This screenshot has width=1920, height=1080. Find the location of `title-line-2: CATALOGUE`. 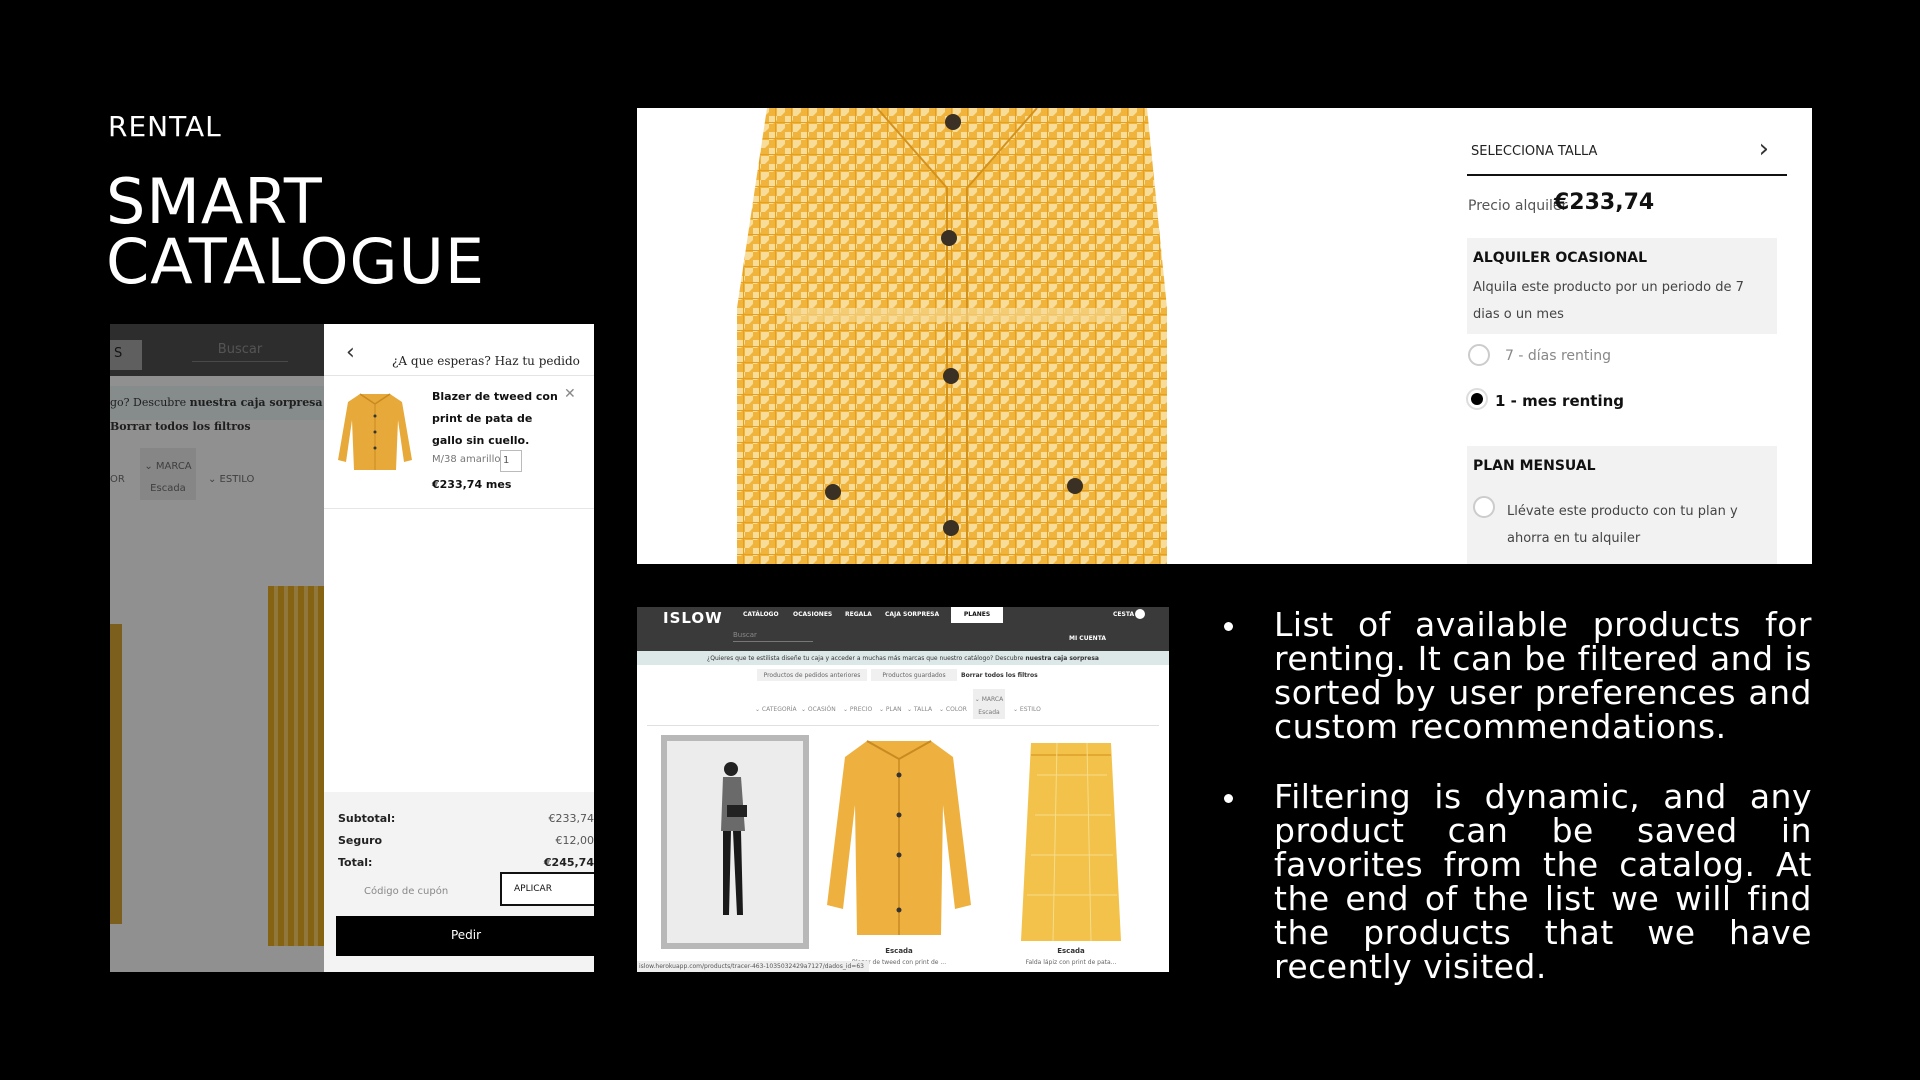

title-line-2: CATALOGUE is located at coordinates (296, 261).